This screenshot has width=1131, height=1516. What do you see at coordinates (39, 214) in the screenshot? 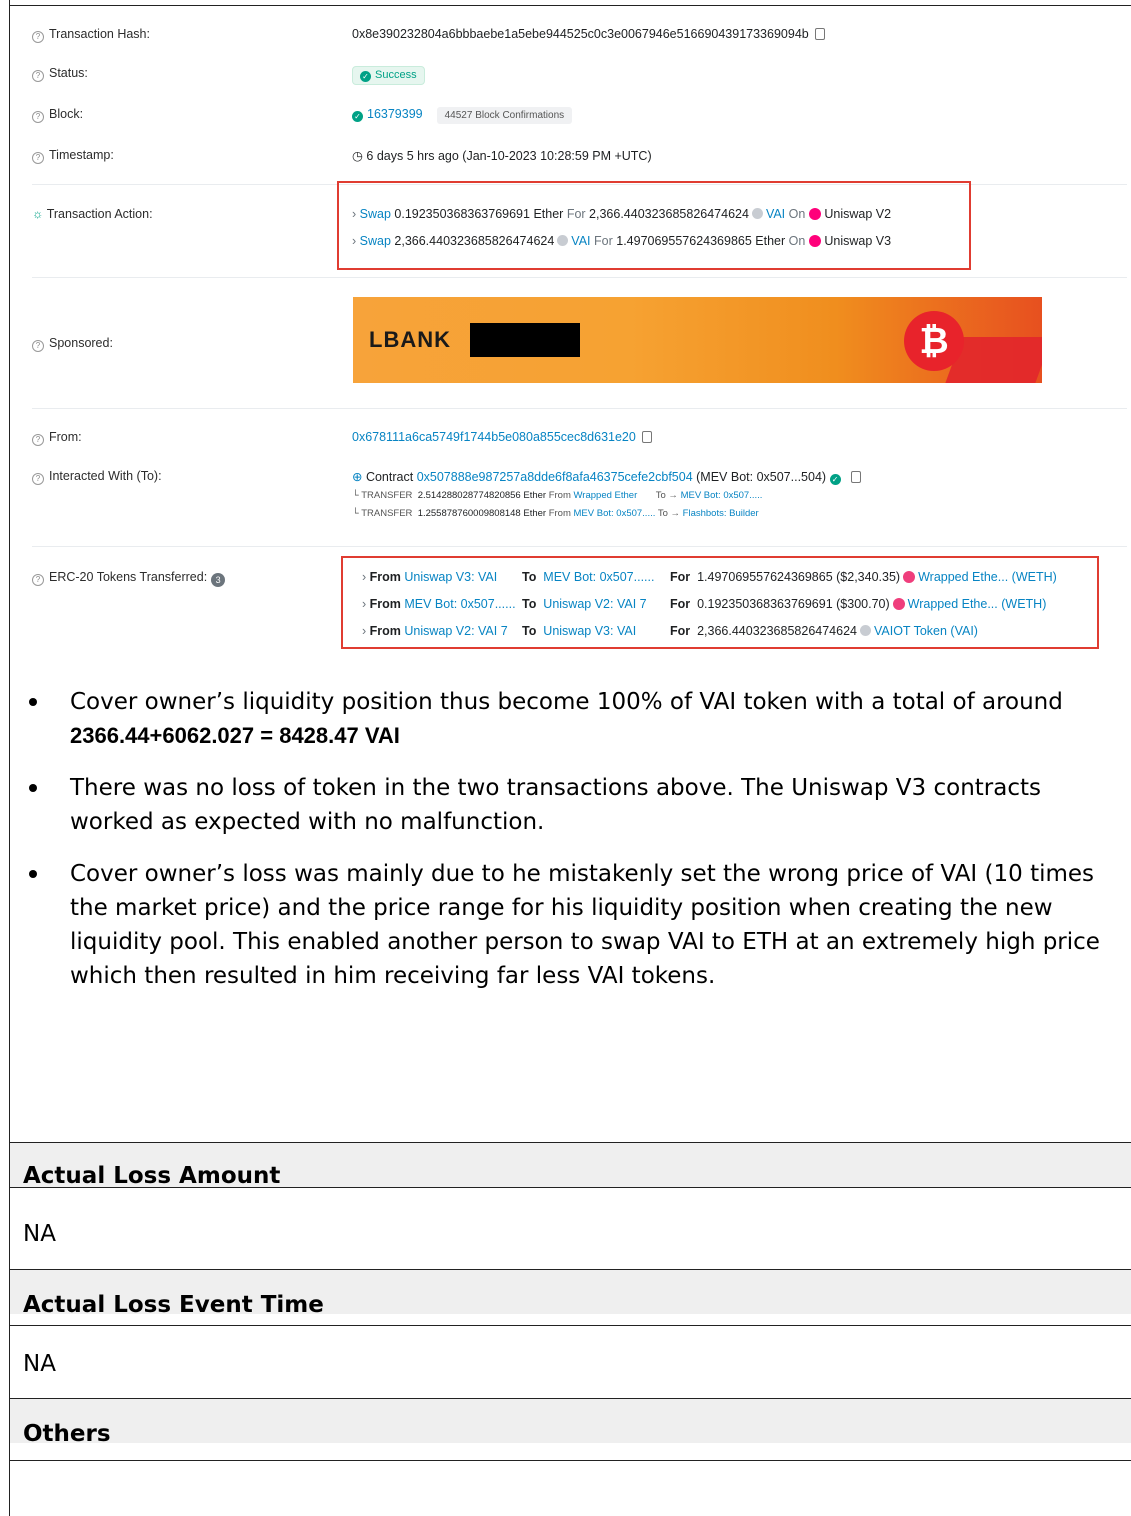
I see `lightbulb-icon: ☼` at bounding box center [39, 214].